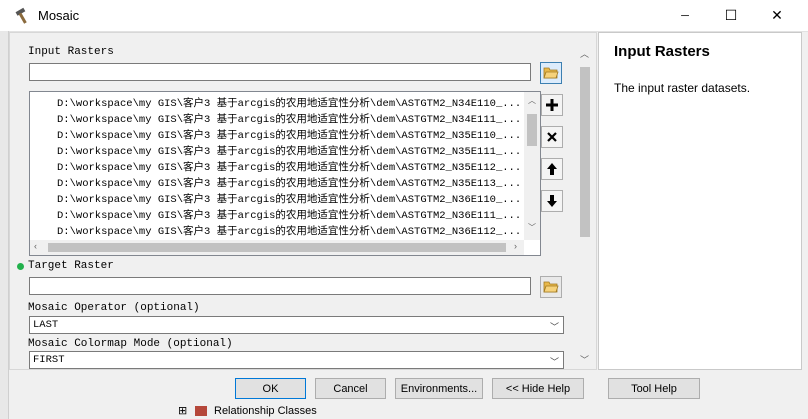 The width and height of the screenshot is (808, 419). I want to click on colormap-mode-select: FIRST ﹀, so click(296, 360).